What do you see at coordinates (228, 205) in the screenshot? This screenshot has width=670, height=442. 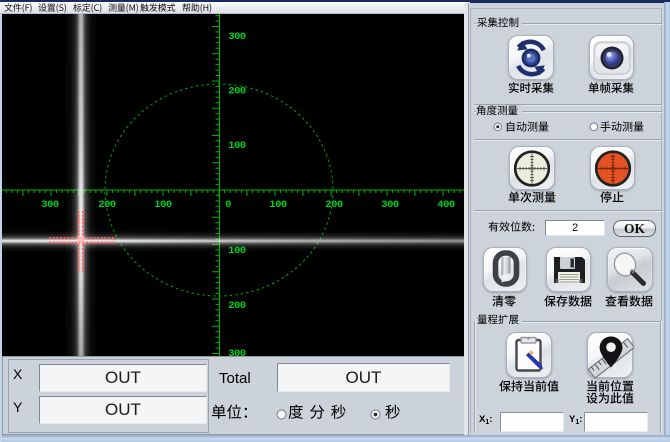 I see `svg-text: 0` at bounding box center [228, 205].